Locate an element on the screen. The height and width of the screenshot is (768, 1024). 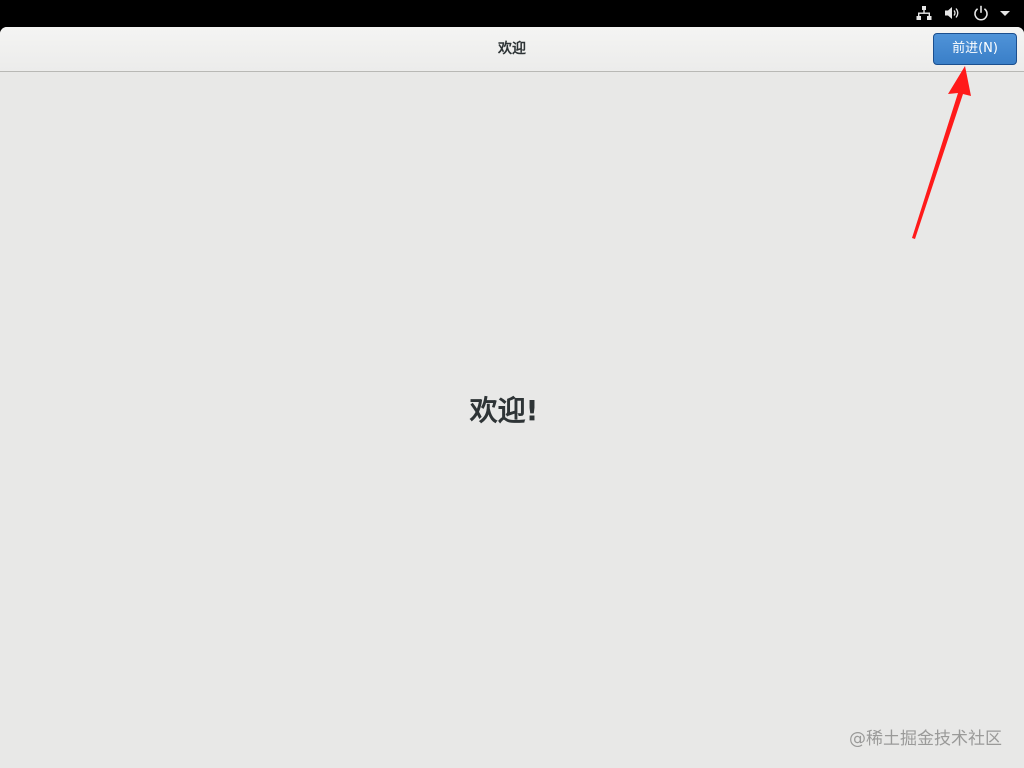
power-icon is located at coordinates (981, 13).